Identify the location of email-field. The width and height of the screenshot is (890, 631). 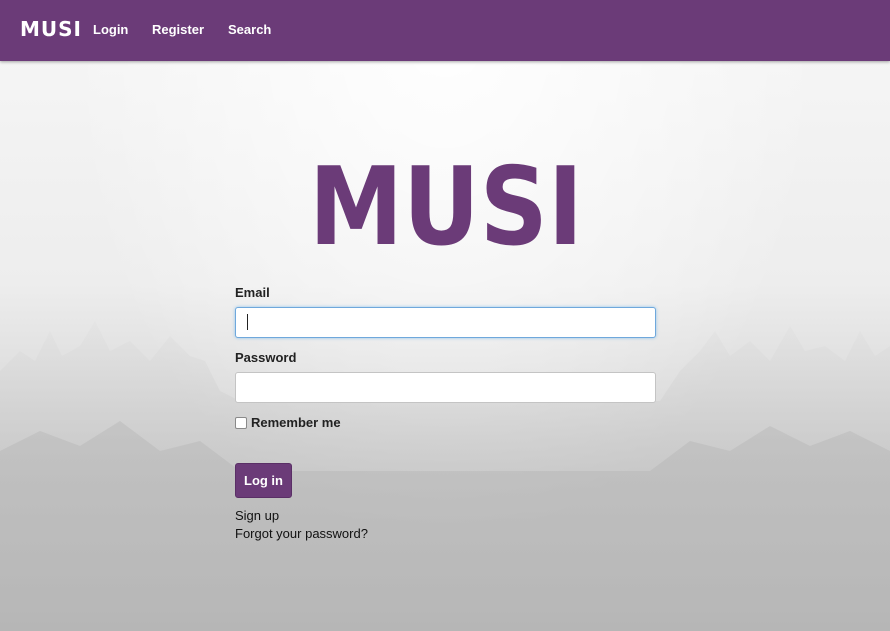
(445, 322).